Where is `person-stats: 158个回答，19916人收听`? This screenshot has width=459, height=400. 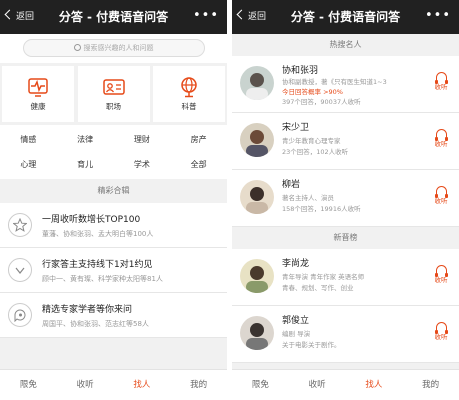
person-stats: 158个回答，19916人收听 is located at coordinates (321, 209).